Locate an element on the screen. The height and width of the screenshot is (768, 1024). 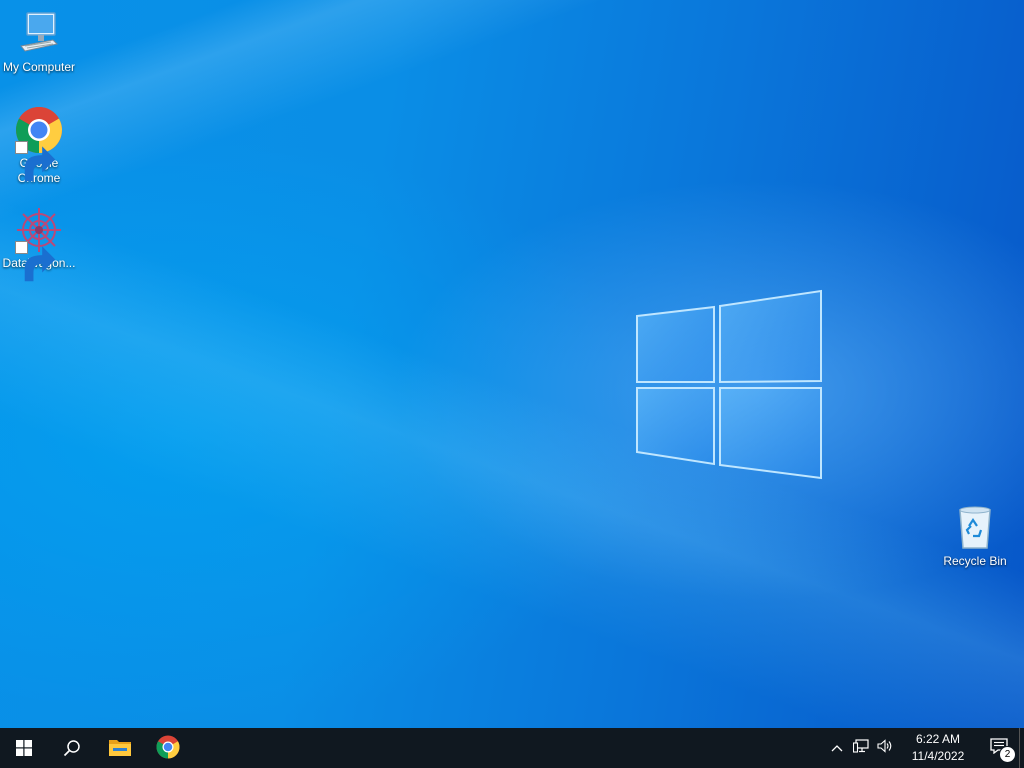
computer-icon is located at coordinates (39, 34).